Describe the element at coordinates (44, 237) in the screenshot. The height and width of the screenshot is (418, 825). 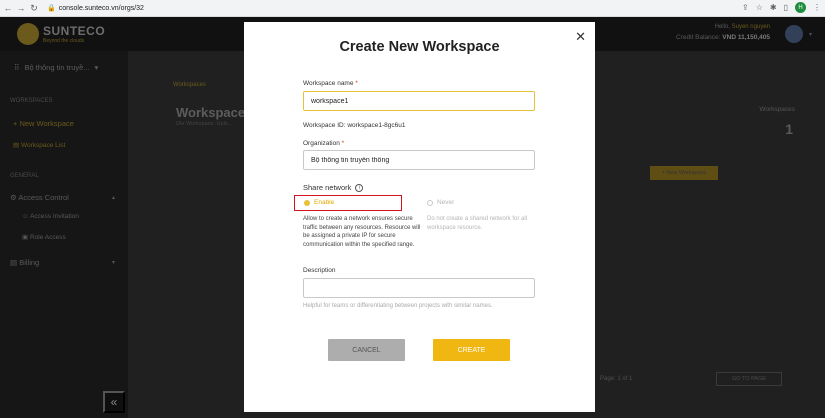
I see `sidebar-item-role-access: ▣ Role Access` at that location.